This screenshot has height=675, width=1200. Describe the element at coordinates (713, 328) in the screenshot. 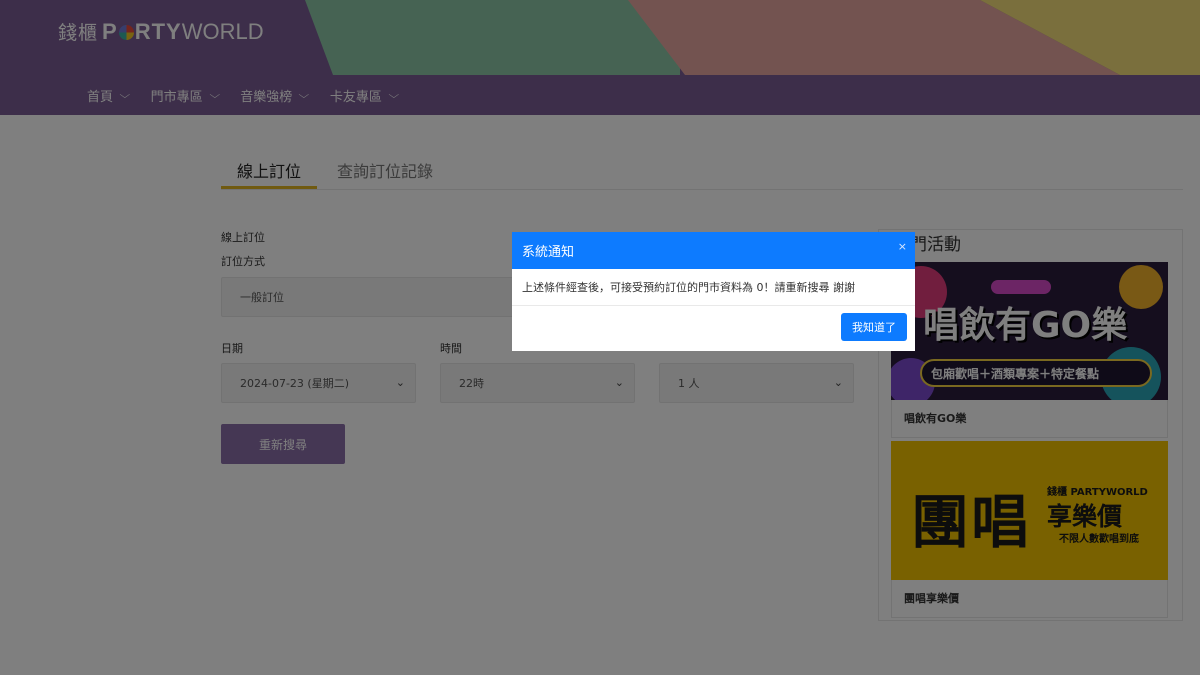

I see `modal-footer: 我知道了` at that location.